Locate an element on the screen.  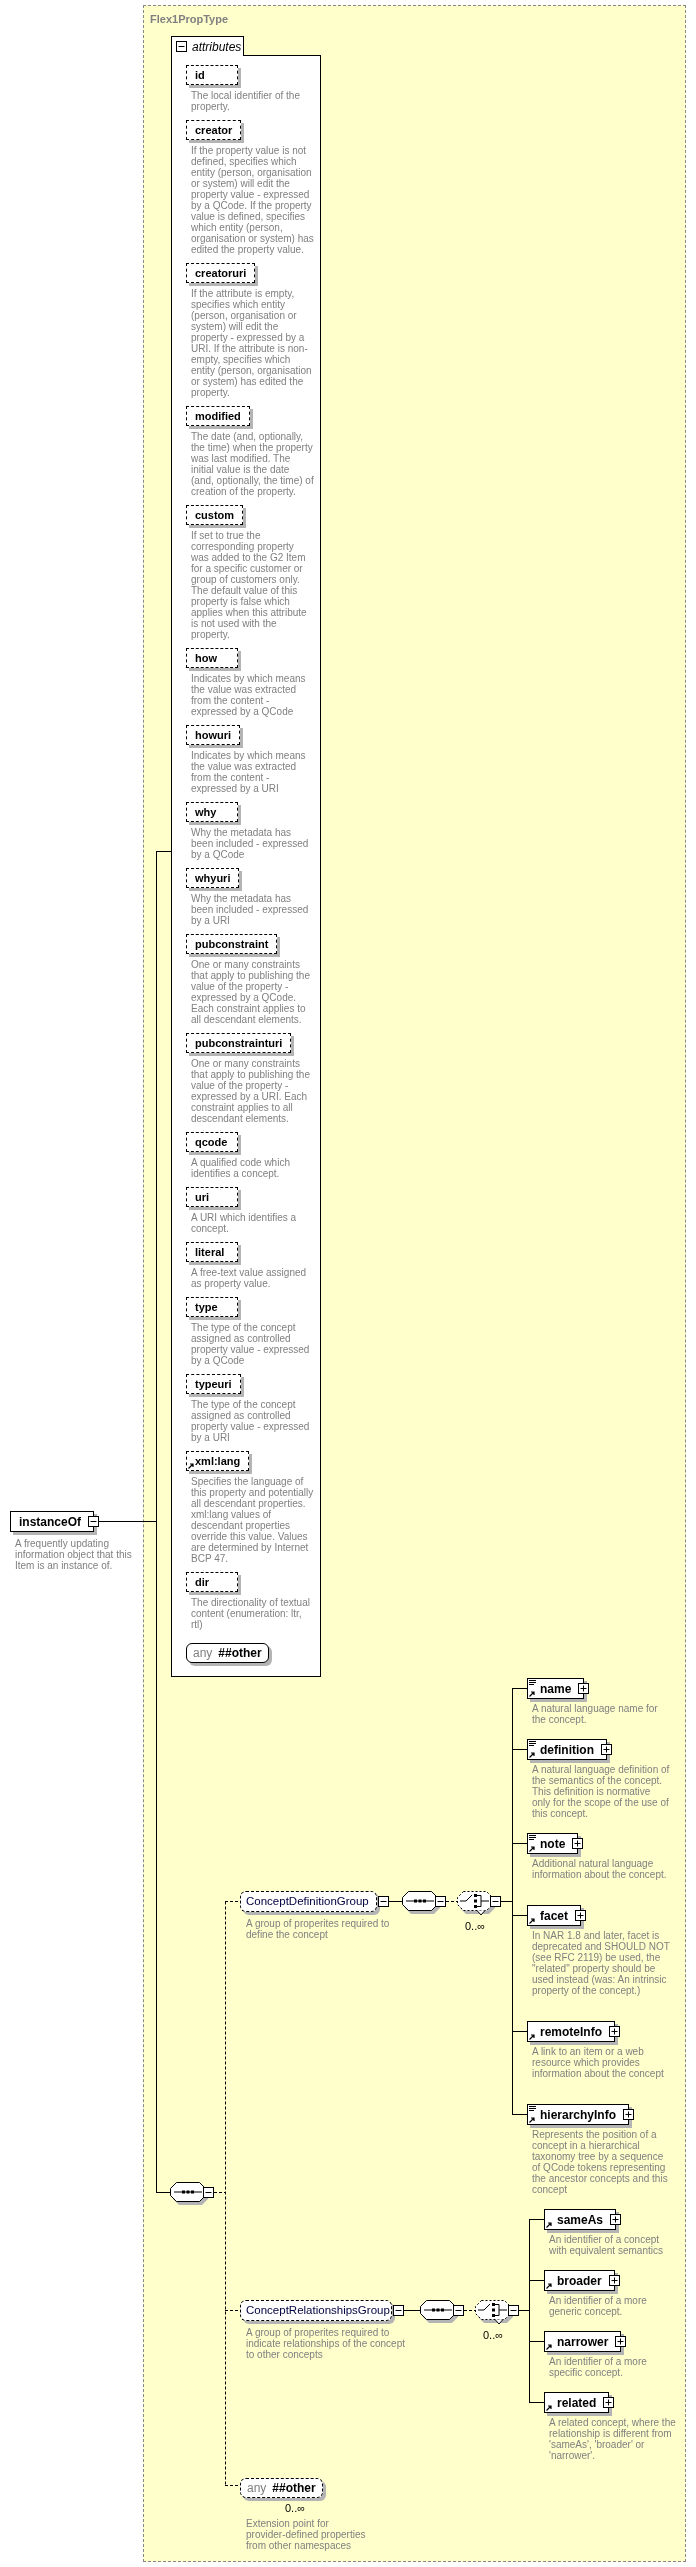
attribute-name: creatoruri is located at coordinates (221, 273).